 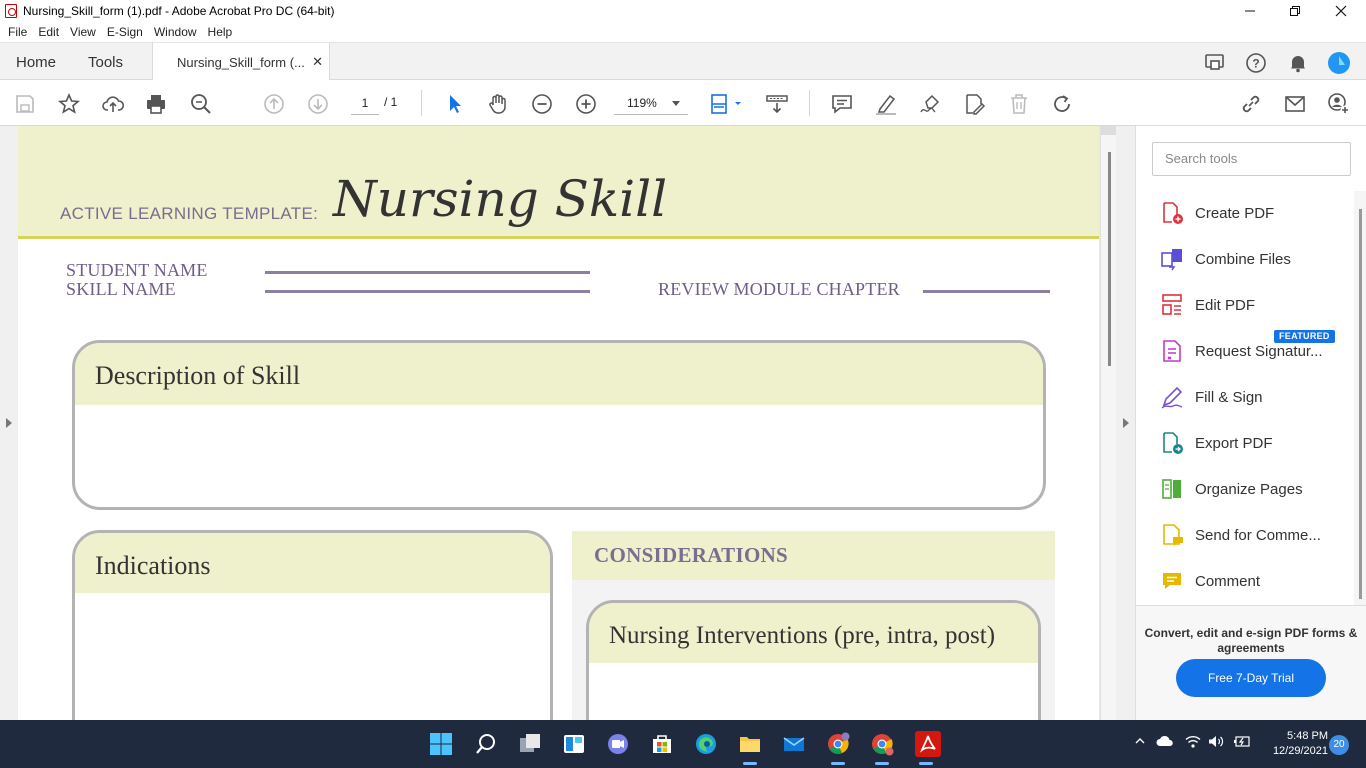 I want to click on close-icon, so click(x=1341, y=11).